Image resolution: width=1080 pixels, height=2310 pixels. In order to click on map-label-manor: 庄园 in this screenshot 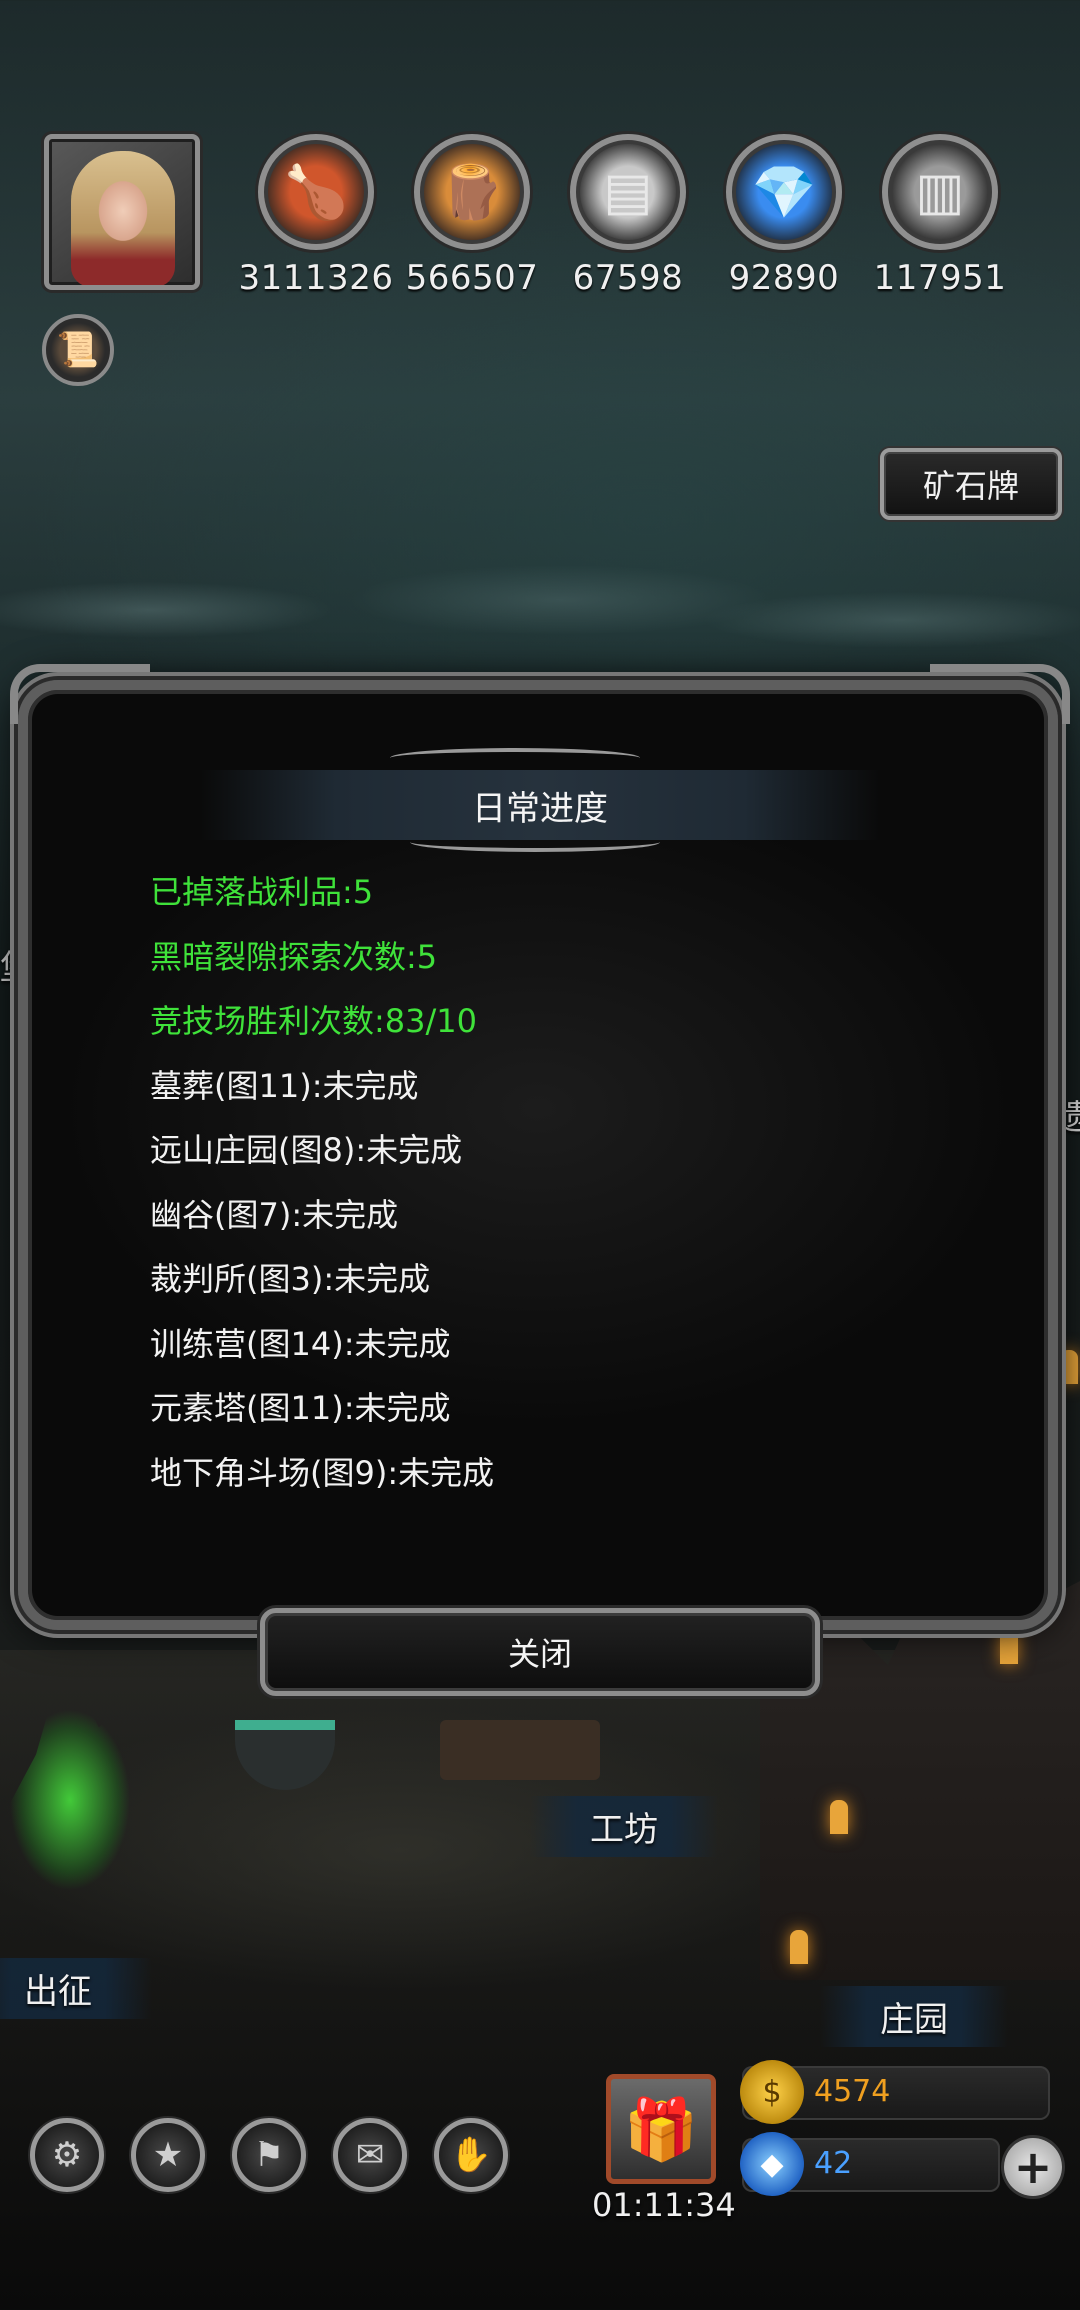, I will do `click(914, 2016)`.